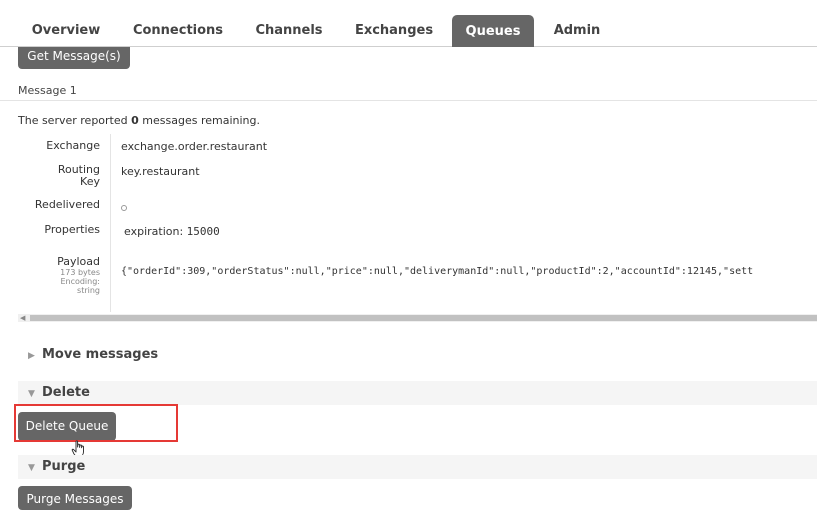 Image resolution: width=817 pixels, height=512 pixels. Describe the element at coordinates (408, 100) in the screenshot. I see `message-title-divider` at that location.